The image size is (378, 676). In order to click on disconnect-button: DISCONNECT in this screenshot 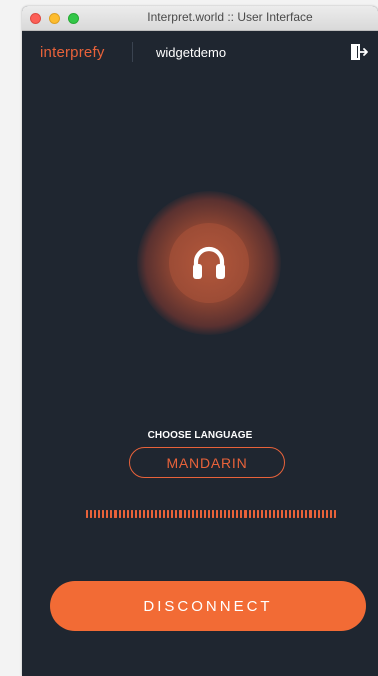, I will do `click(208, 606)`.